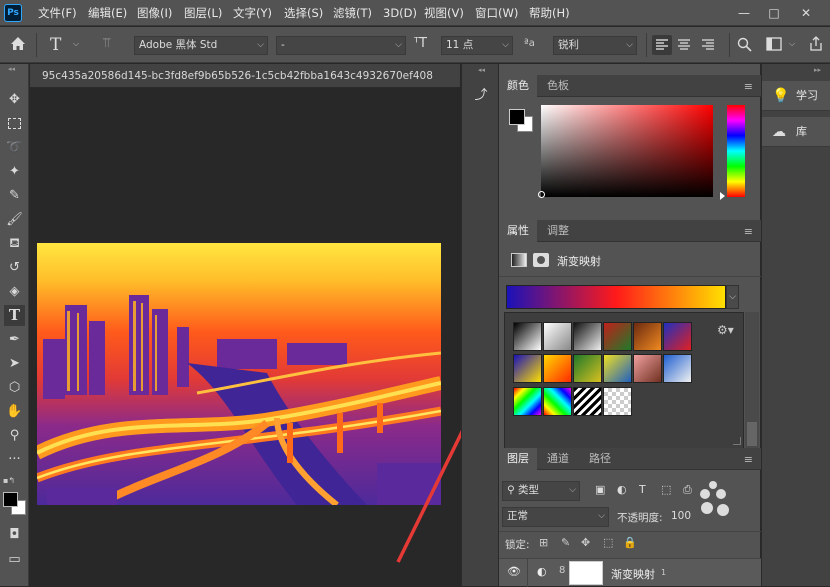 The image size is (830, 587). I want to click on text-orientation-icon: ⫪, so click(106, 43).